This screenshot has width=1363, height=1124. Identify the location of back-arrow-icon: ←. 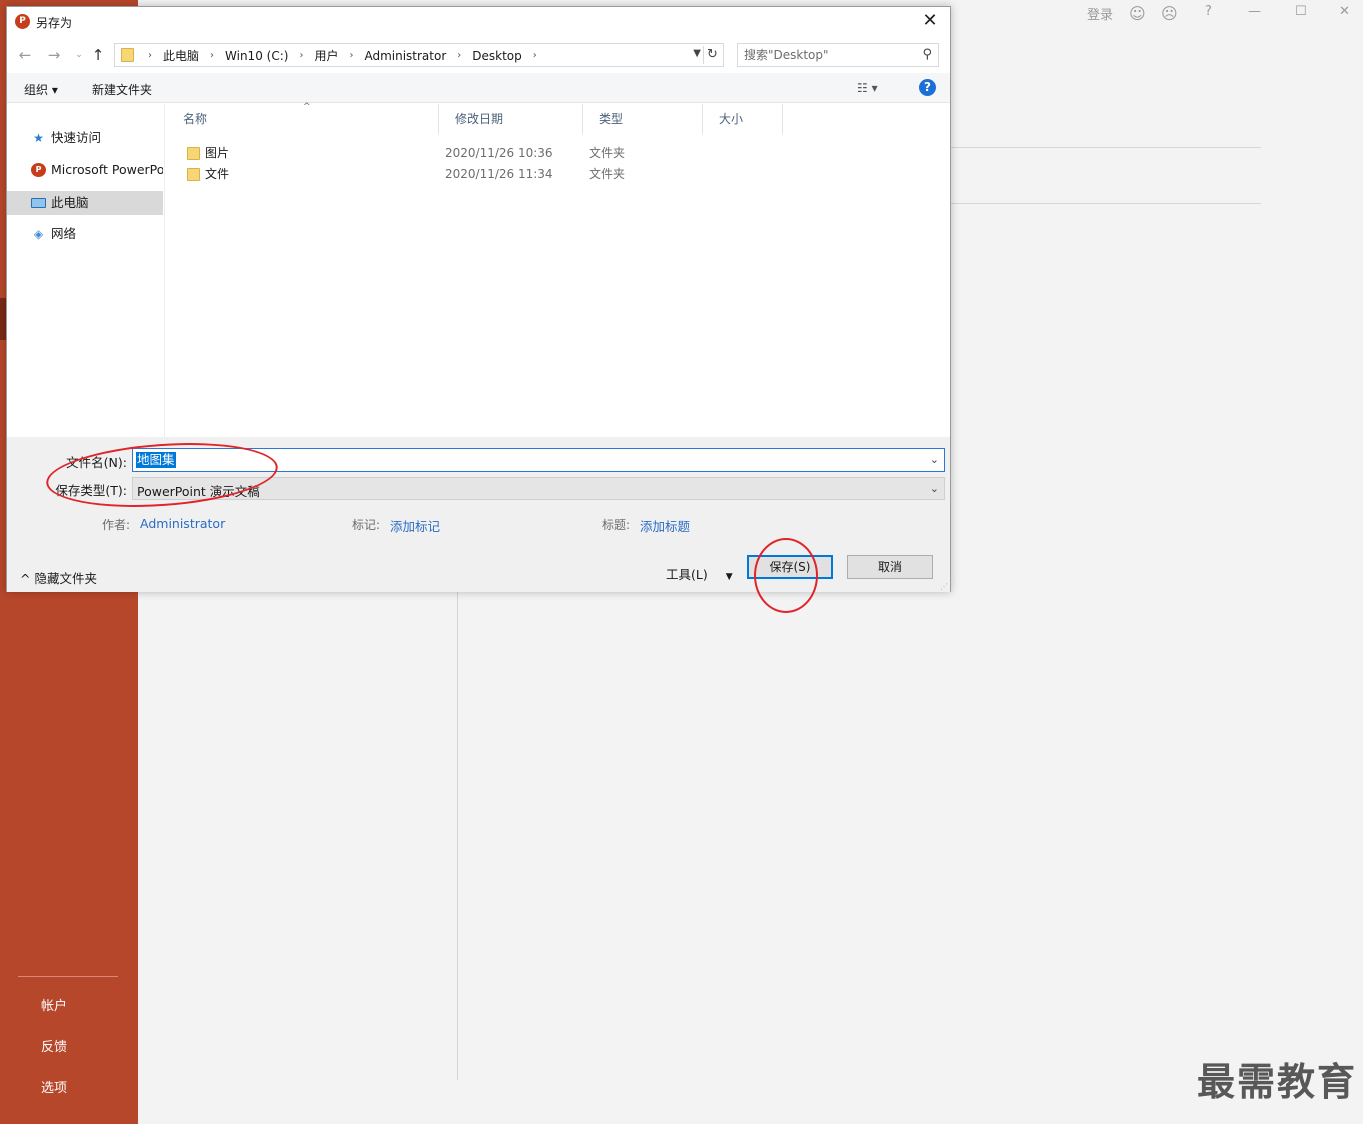
(25, 55).